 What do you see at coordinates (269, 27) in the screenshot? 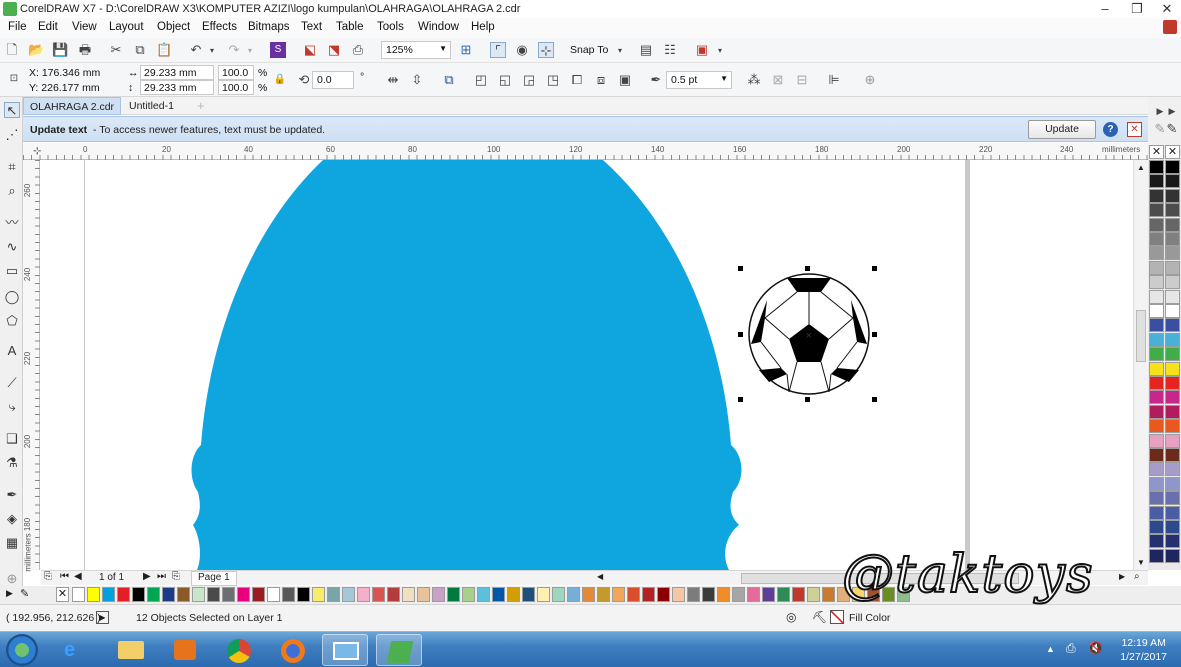
I see `menu-bitmaps: Bitmaps` at bounding box center [269, 27].